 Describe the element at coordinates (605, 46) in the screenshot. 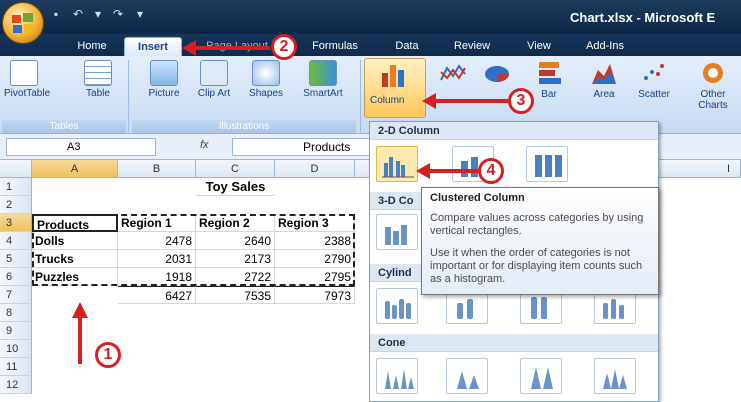

I see `tab-add-ins: Add-Ins` at that location.